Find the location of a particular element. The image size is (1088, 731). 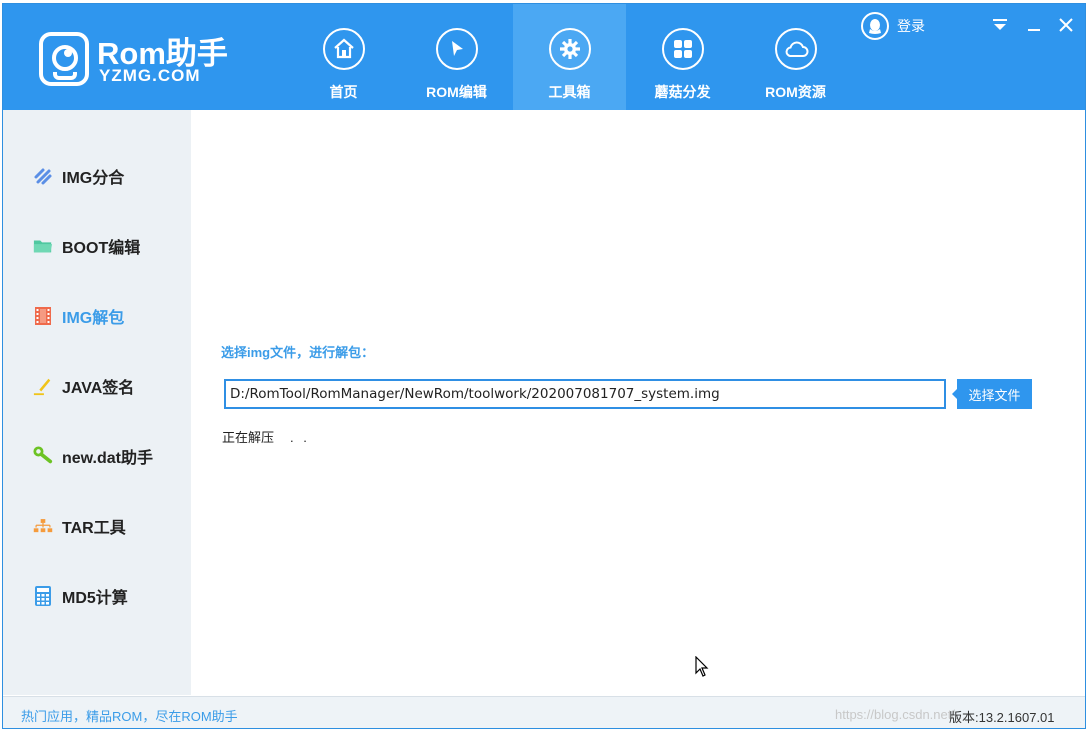

status-dots: . . is located at coordinates (300, 437).